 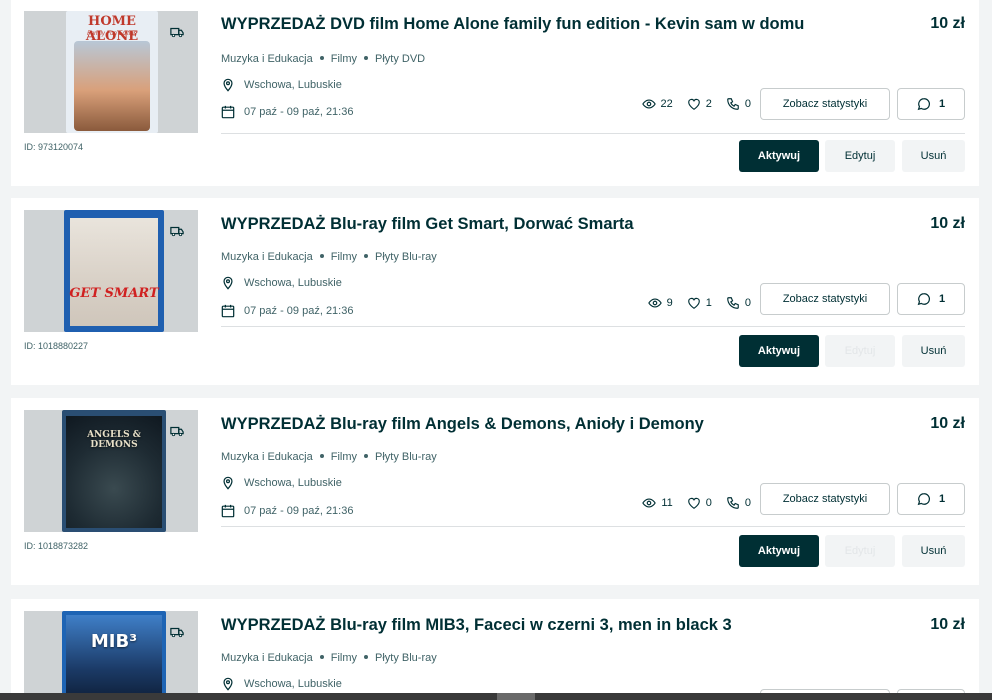 What do you see at coordinates (696, 503) in the screenshot?
I see `listing-stats: 11 0 0` at bounding box center [696, 503].